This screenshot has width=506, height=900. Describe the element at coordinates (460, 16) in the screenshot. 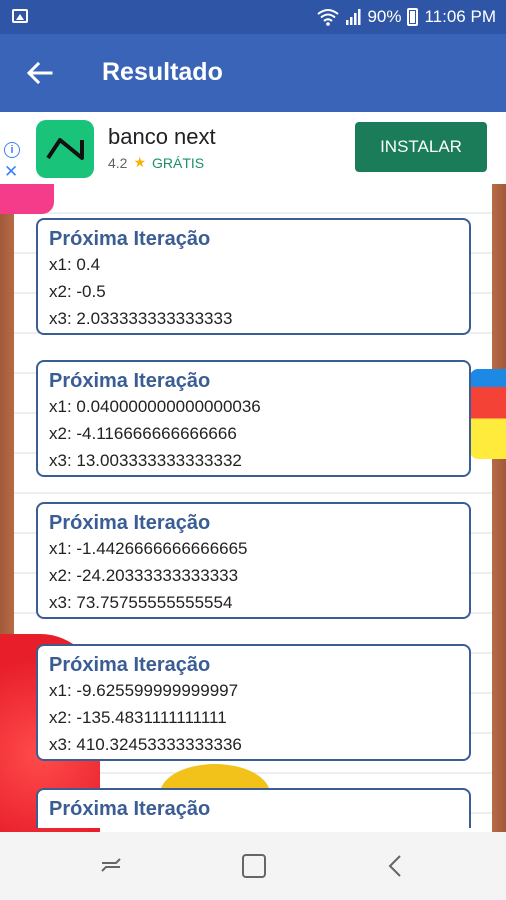

I see `clock: 11:06 PM` at that location.